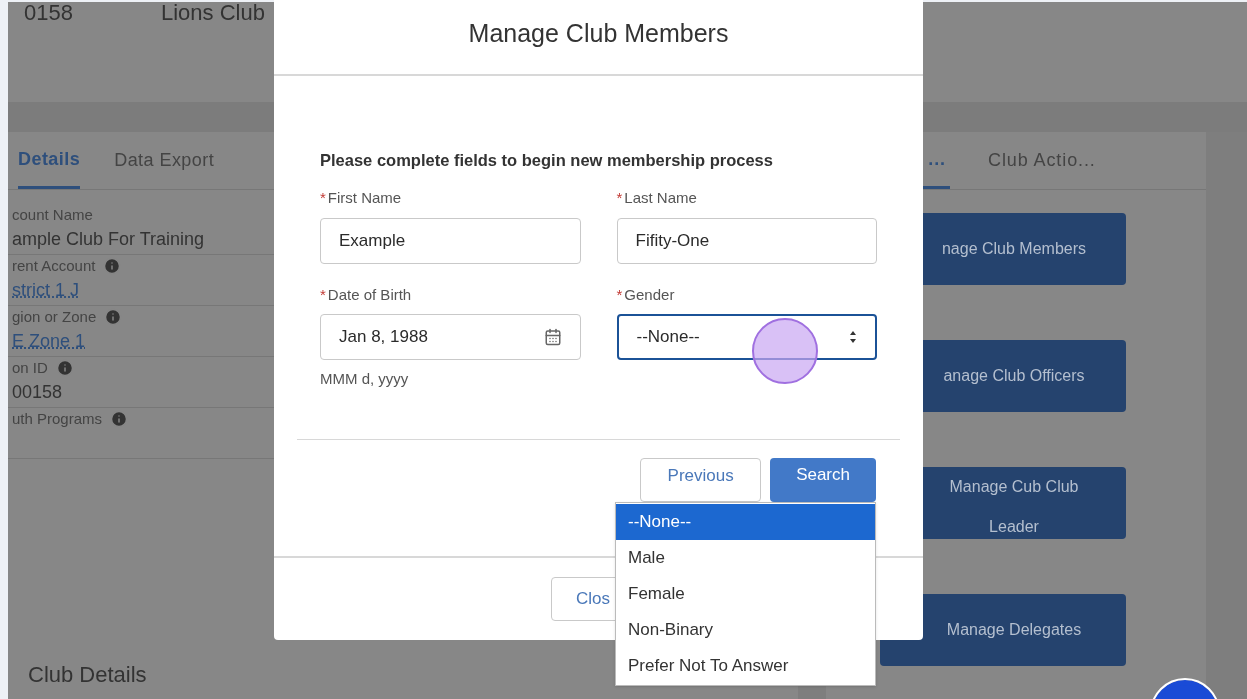  What do you see at coordinates (54, 265) in the screenshot?
I see `field-label: rent Account` at bounding box center [54, 265].